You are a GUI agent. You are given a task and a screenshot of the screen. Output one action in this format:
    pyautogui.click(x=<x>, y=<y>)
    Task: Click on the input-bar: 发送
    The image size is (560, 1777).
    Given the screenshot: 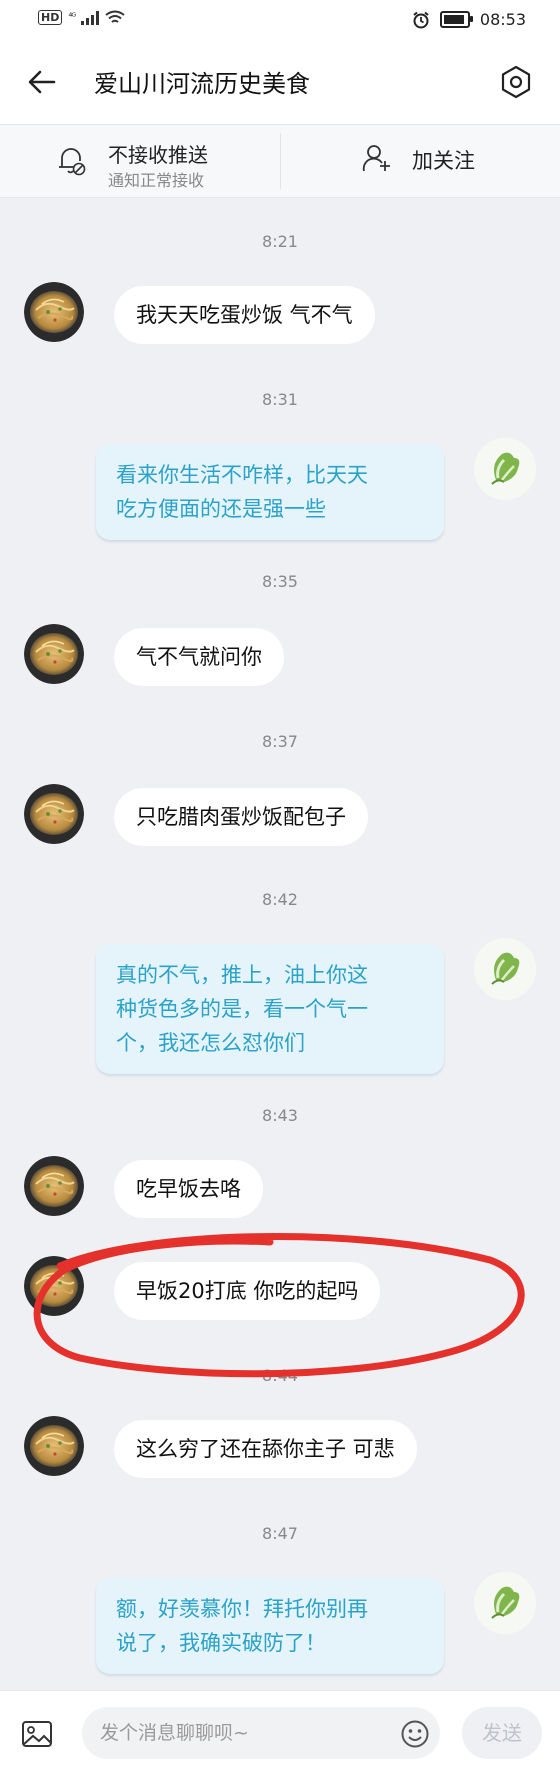 What is the action you would take?
    pyautogui.click(x=280, y=1733)
    